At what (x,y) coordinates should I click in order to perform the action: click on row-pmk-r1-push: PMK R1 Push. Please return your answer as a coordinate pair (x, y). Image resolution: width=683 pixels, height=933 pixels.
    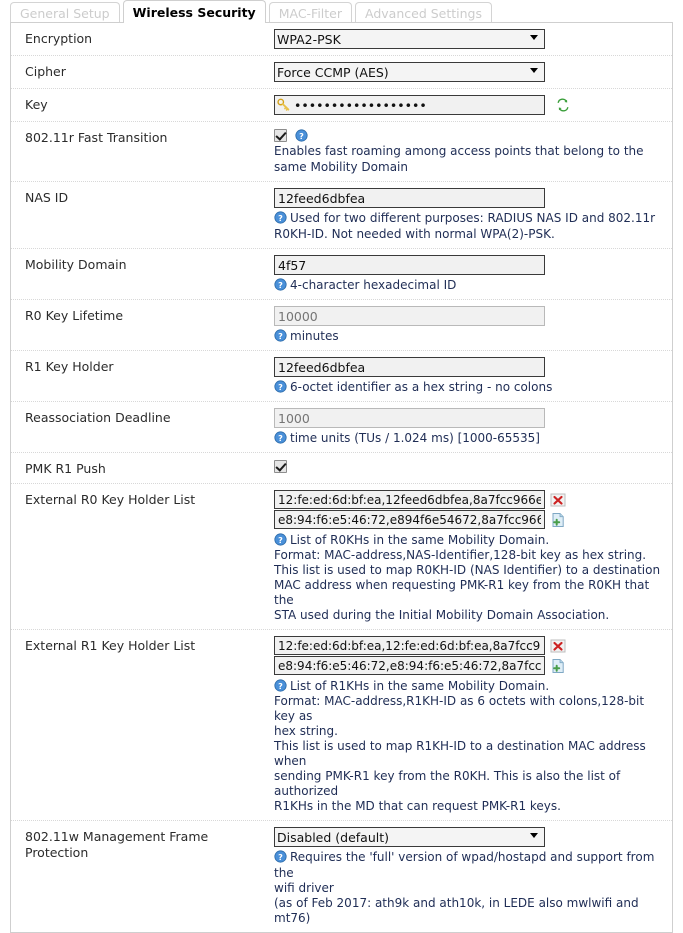
    Looking at the image, I should click on (341, 468).